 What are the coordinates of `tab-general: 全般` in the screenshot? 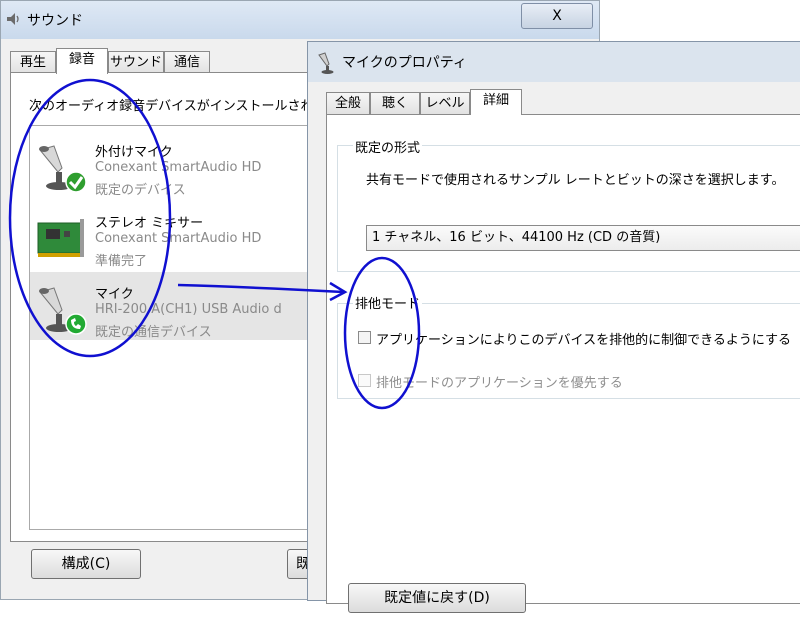 It's located at (348, 103).